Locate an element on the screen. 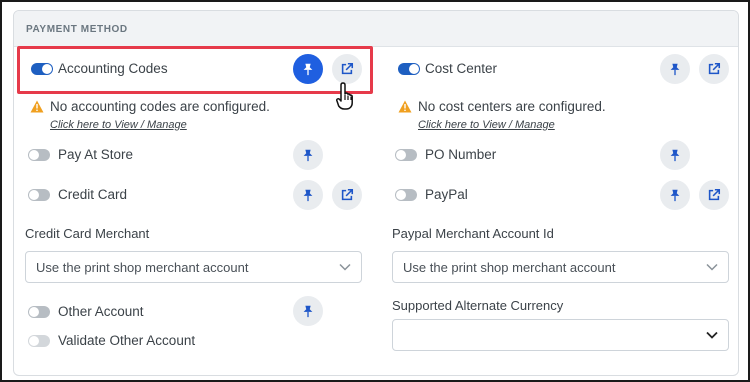 The height and width of the screenshot is (382, 750). credit-card-open-button is located at coordinates (347, 195).